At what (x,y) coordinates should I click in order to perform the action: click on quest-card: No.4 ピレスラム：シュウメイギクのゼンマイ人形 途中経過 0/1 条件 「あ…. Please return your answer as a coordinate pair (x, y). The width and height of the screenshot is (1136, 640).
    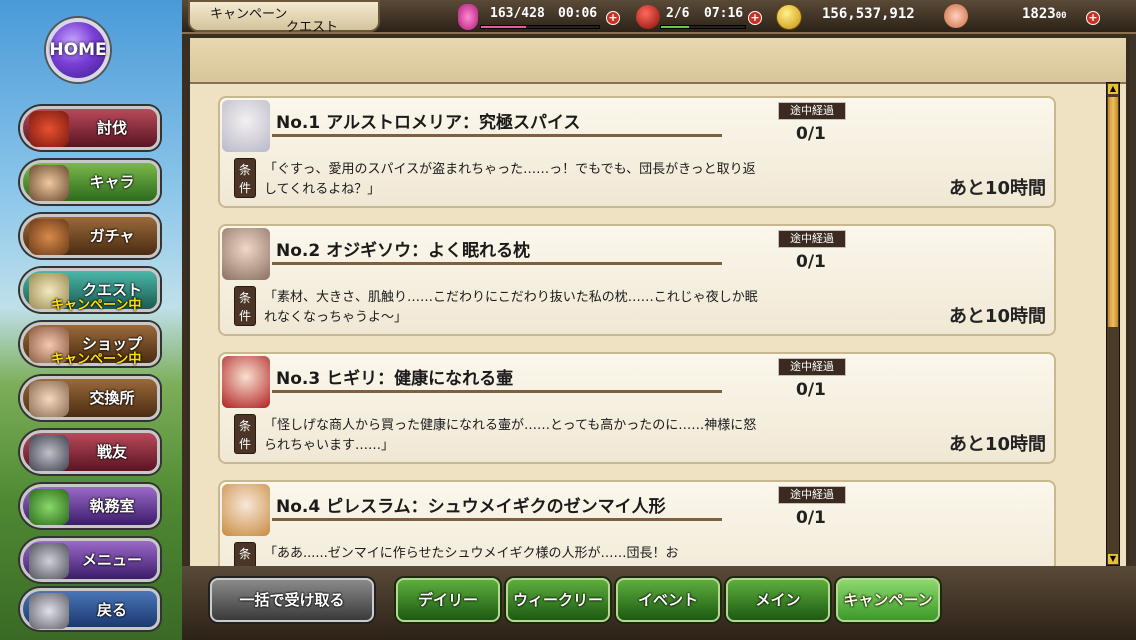
    Looking at the image, I should click on (637, 523).